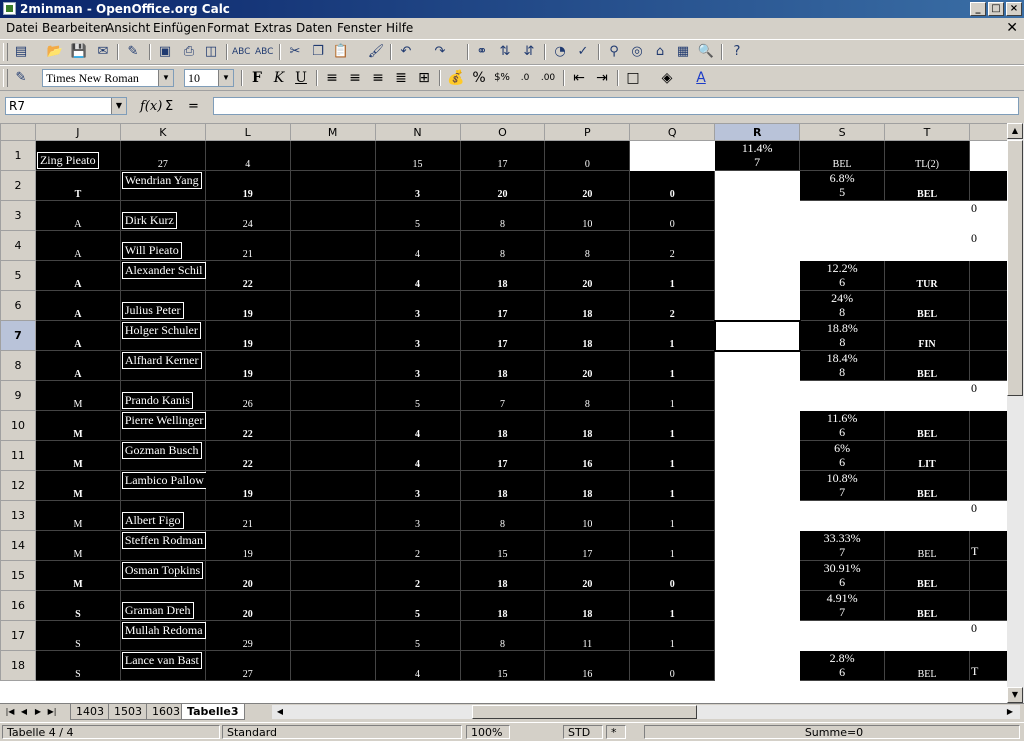 Image resolution: width=1024 pixels, height=741 pixels. What do you see at coordinates (103, 52) in the screenshot?
I see `email-icon: ✉` at bounding box center [103, 52].